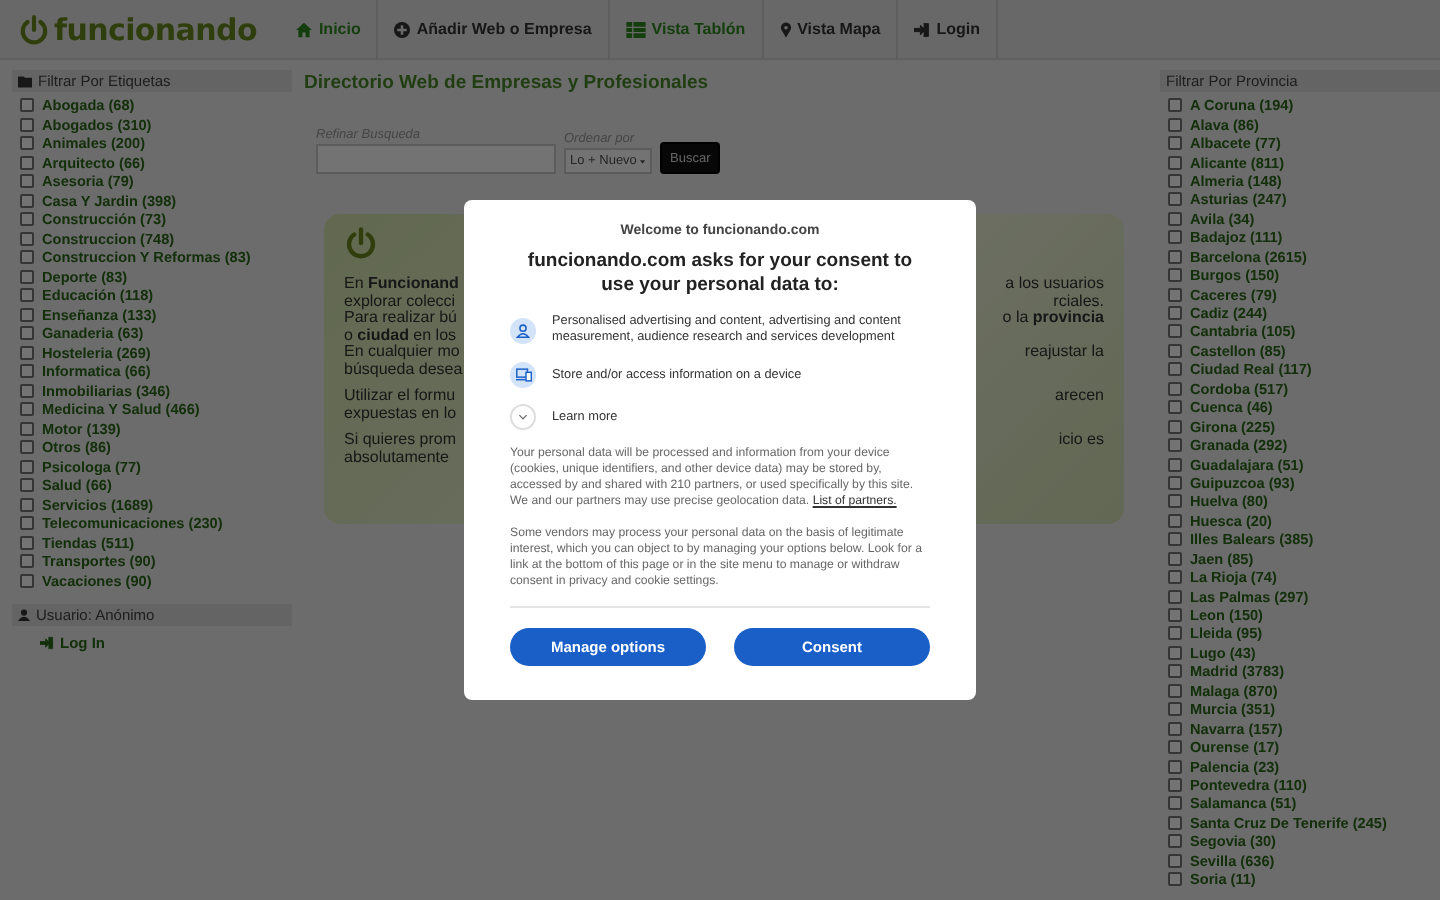 This screenshot has width=1440, height=900. I want to click on device-icon, so click(523, 375).